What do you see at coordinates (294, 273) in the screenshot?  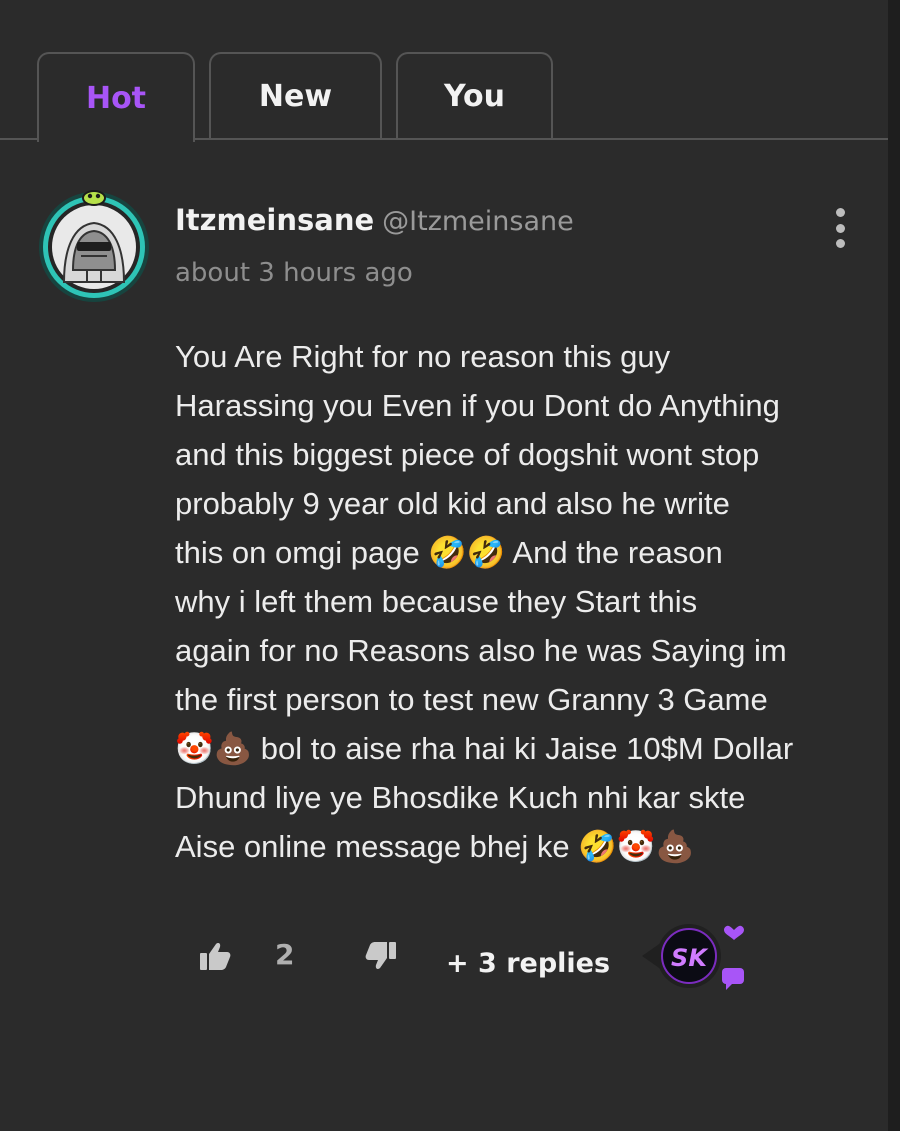 I see `comment-timestamp: about 3 hours ago` at bounding box center [294, 273].